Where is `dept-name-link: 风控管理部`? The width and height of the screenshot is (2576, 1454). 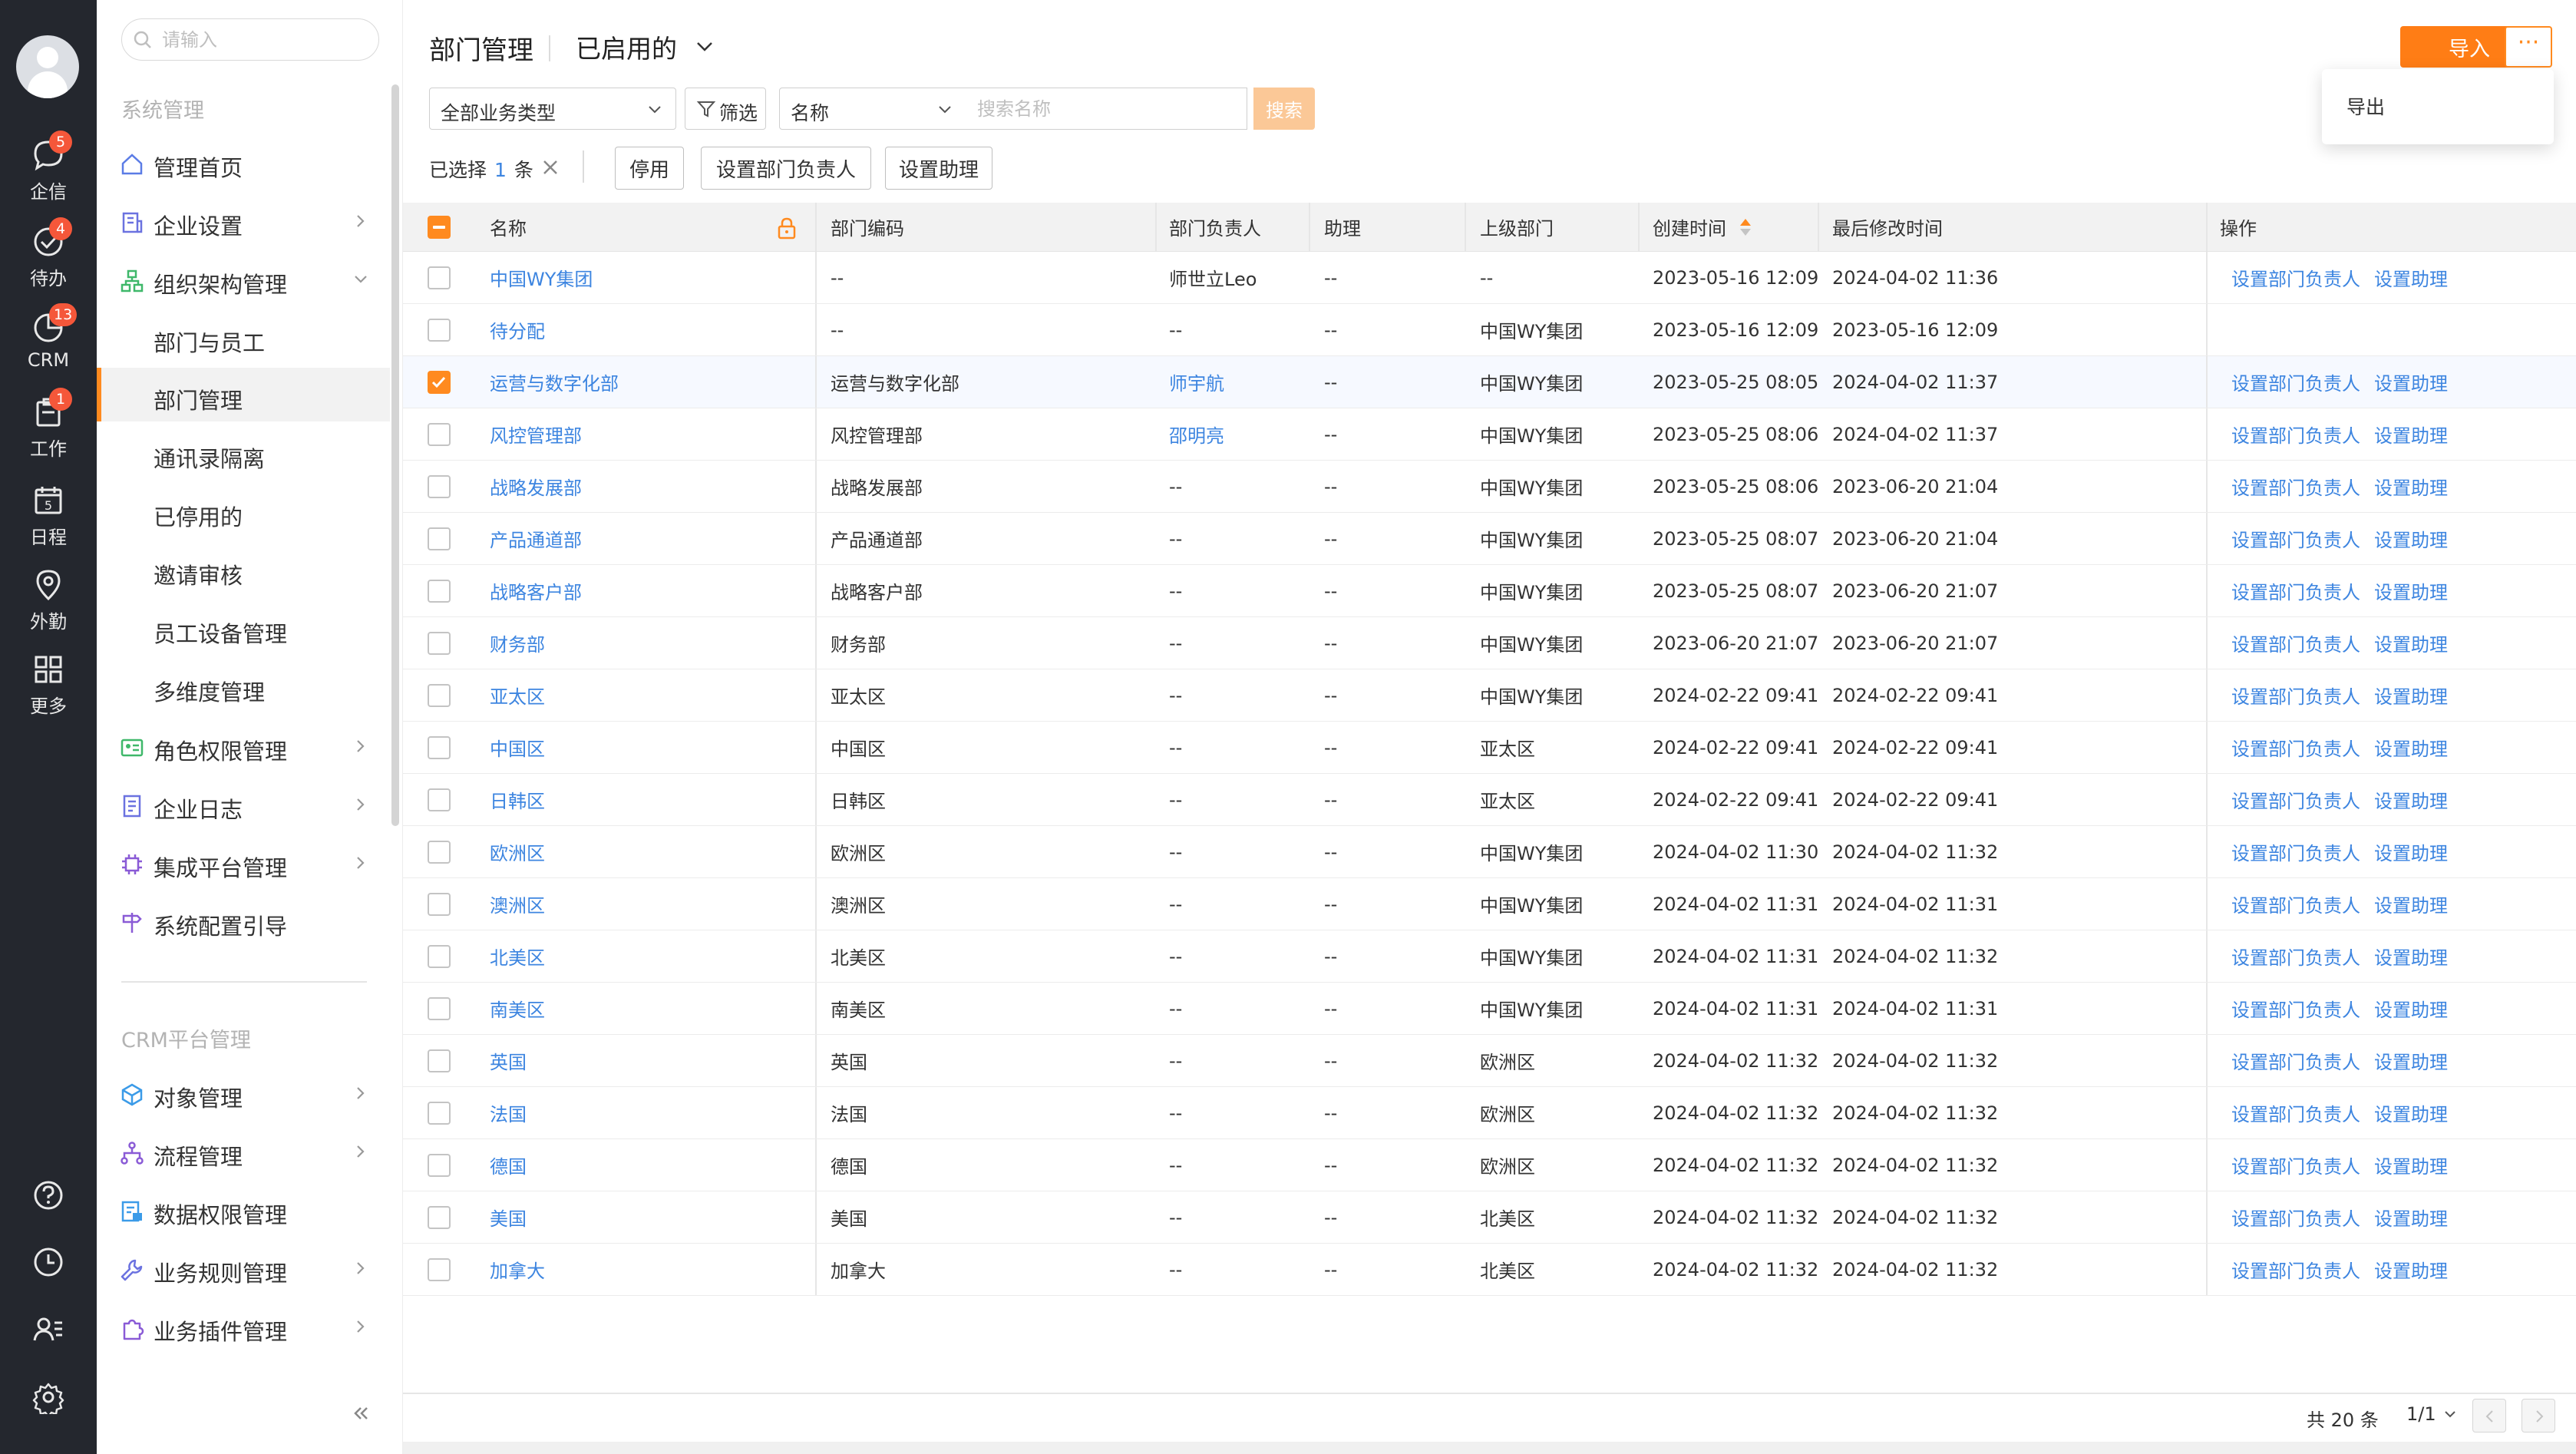
dept-name-link: 风控管理部 is located at coordinates (536, 434).